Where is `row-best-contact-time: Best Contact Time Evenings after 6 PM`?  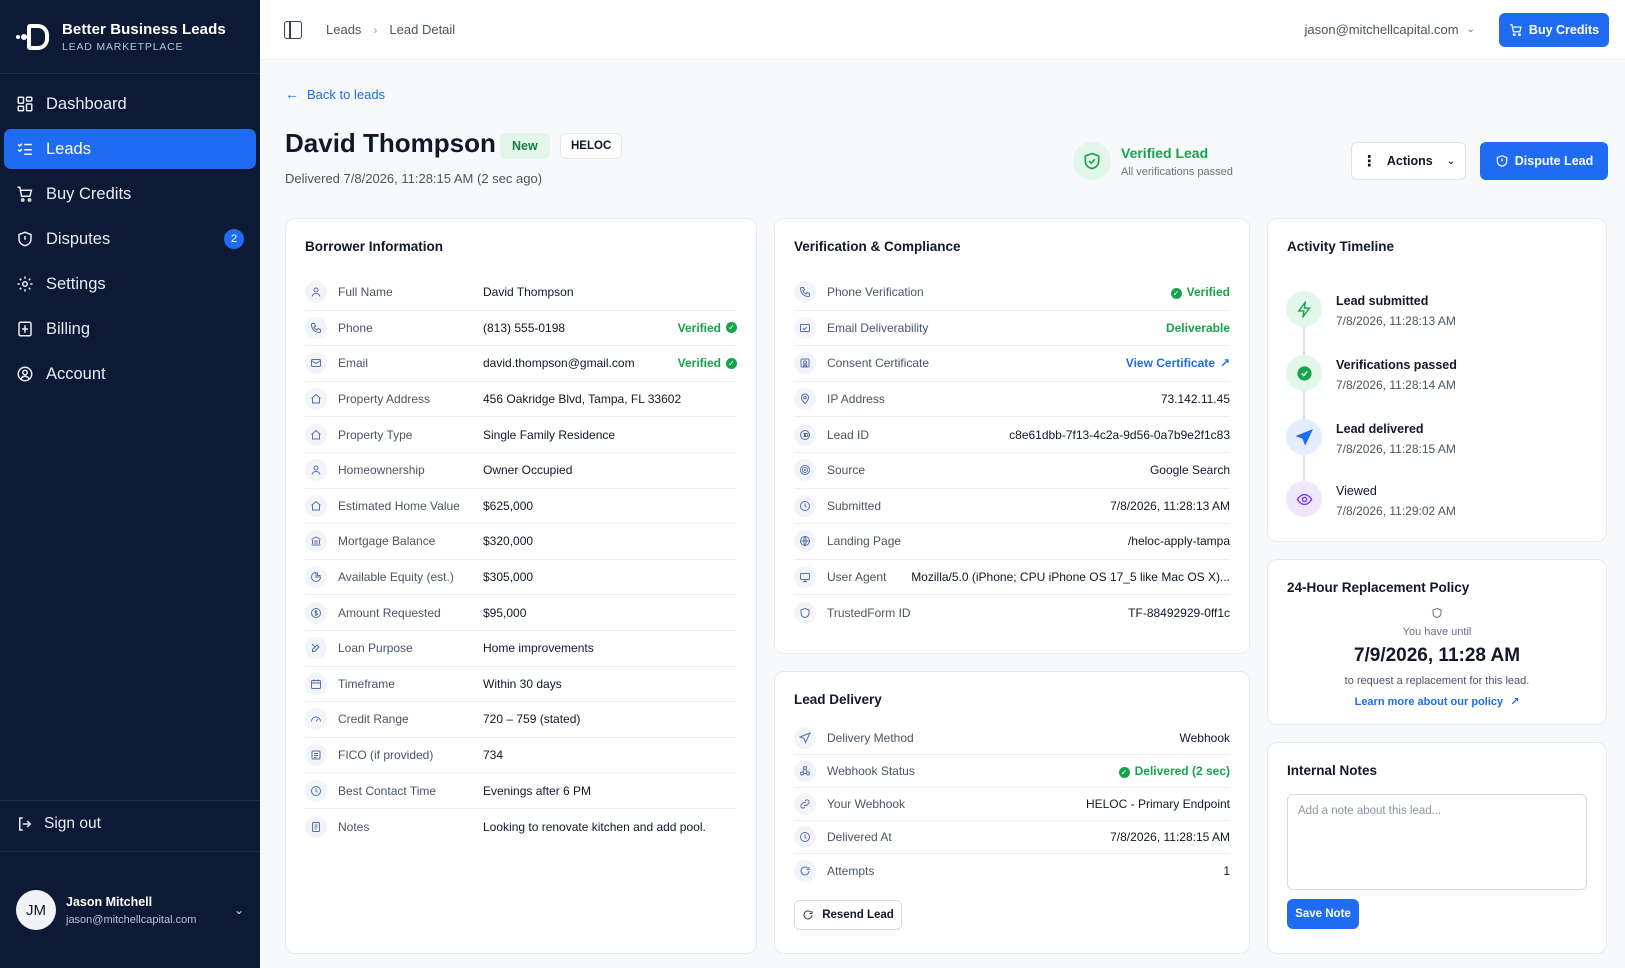
row-best-contact-time: Best Contact Time Evenings after 6 PM is located at coordinates (521, 791).